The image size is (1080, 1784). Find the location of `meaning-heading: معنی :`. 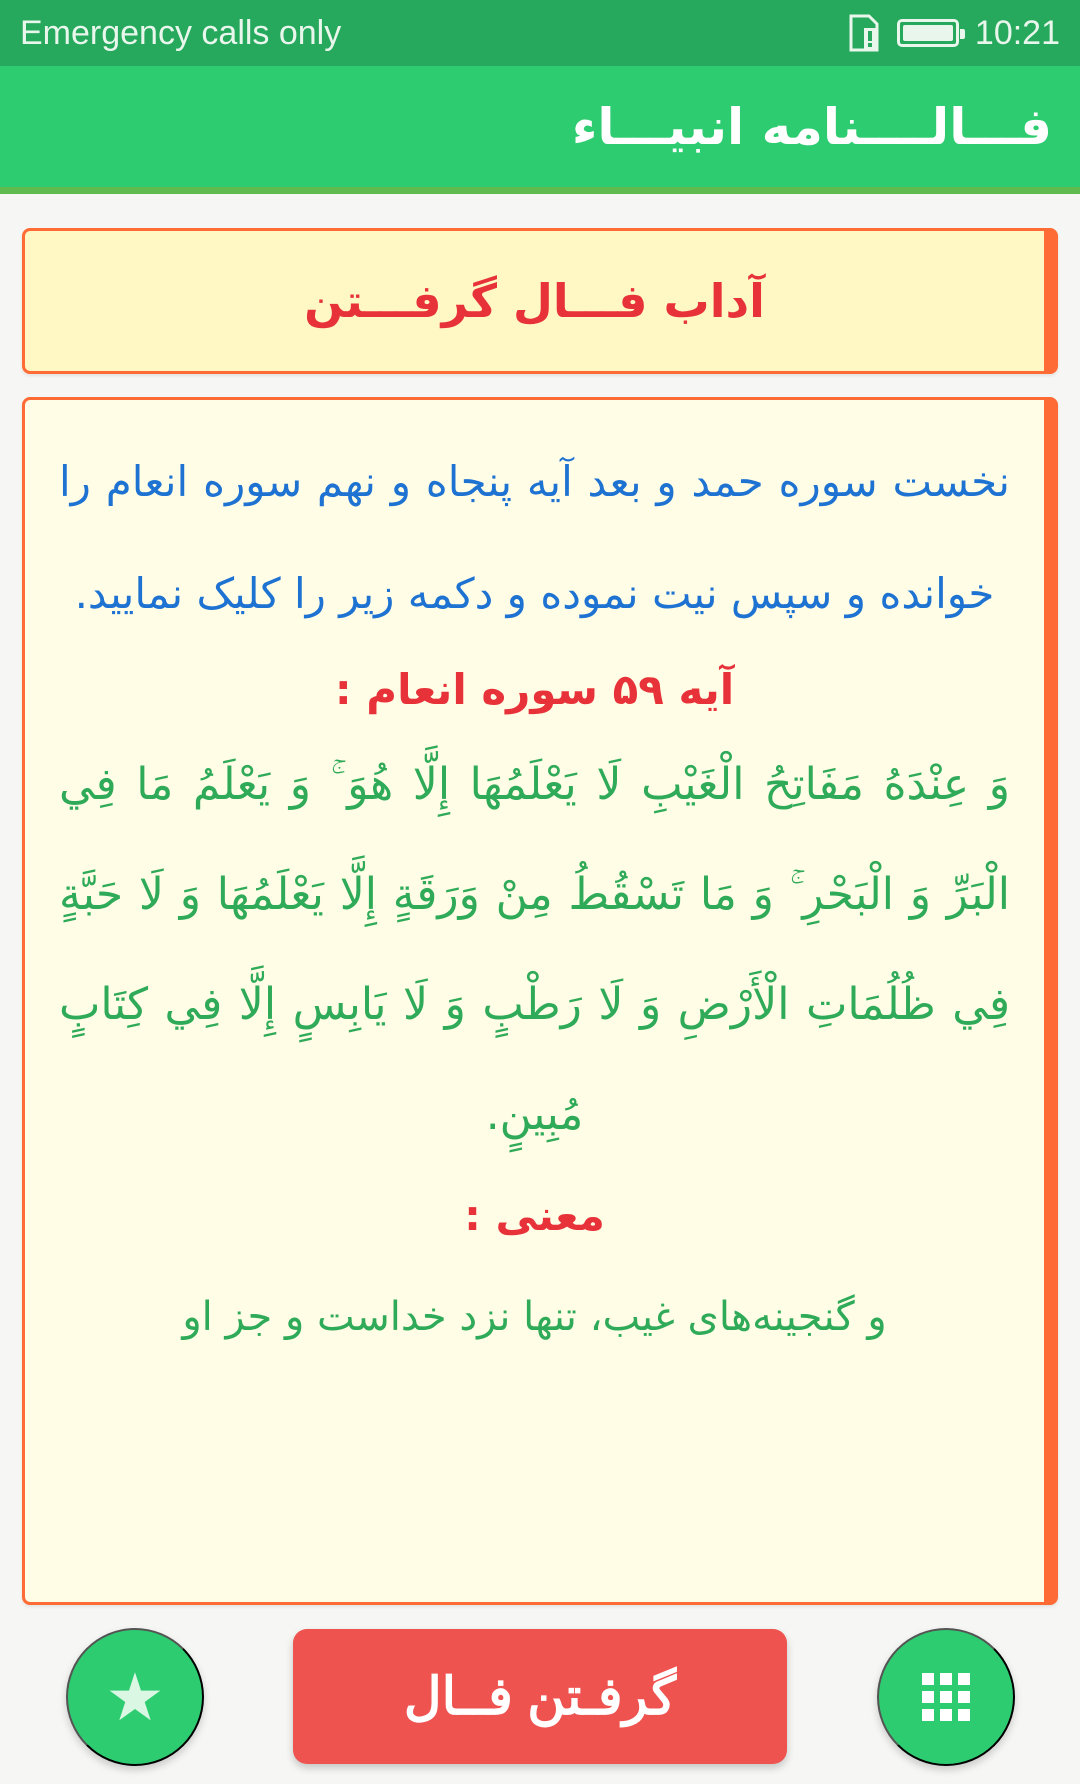

meaning-heading: معنی : is located at coordinates (534, 1215).